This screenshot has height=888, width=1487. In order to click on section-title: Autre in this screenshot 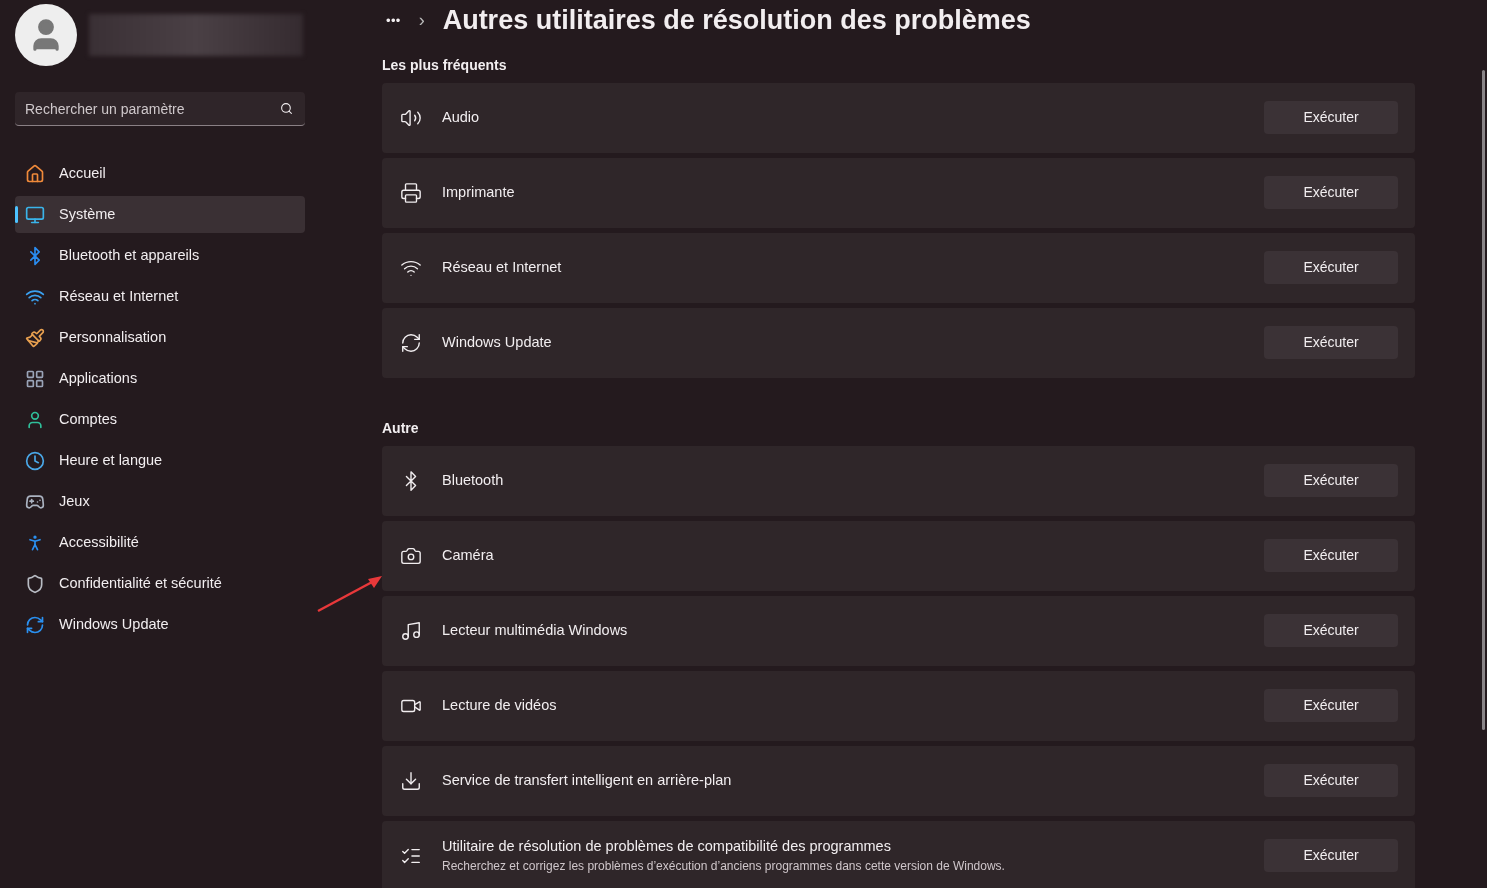, I will do `click(401, 428)`.